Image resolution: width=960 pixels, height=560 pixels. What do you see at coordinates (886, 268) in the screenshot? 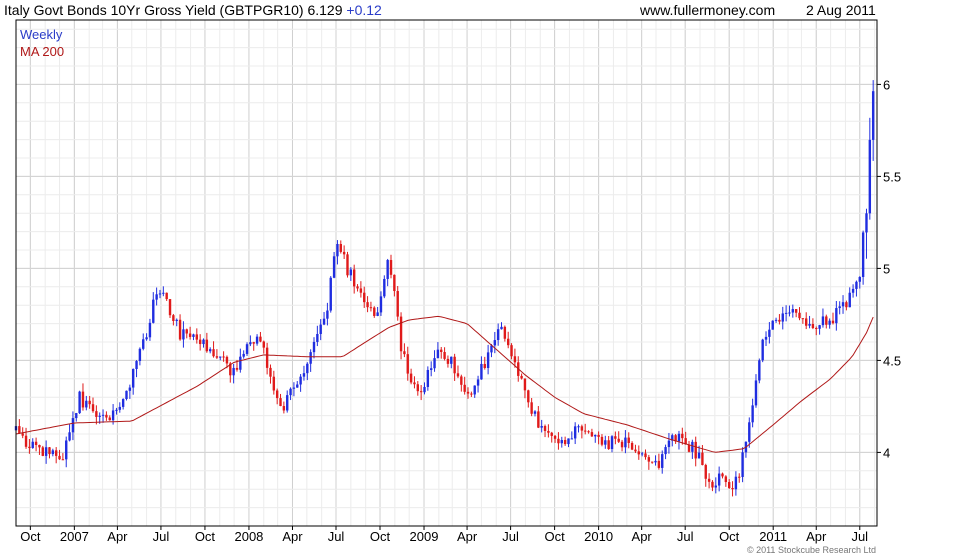
I see `y-tick-label: 5` at bounding box center [886, 268].